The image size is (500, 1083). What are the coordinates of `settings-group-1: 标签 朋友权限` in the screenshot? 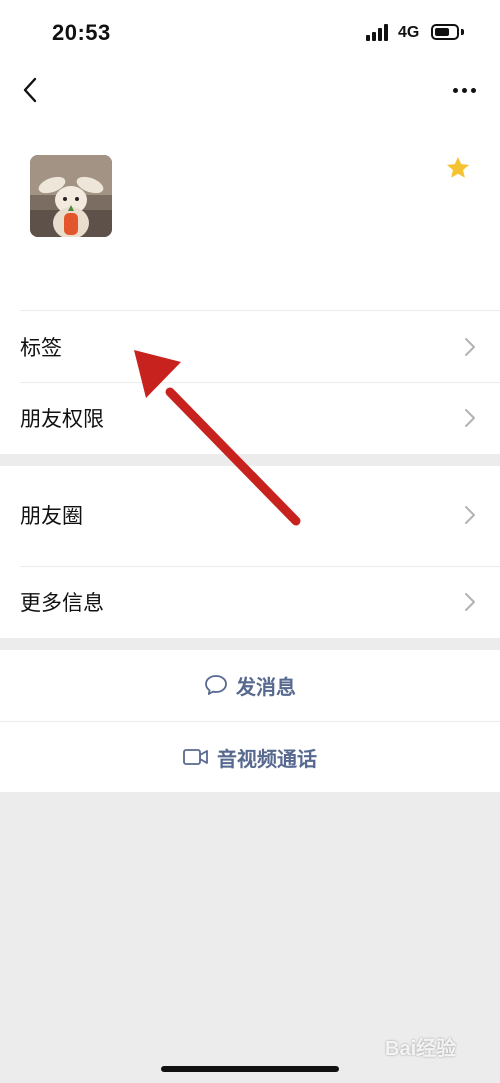 It's located at (250, 382).